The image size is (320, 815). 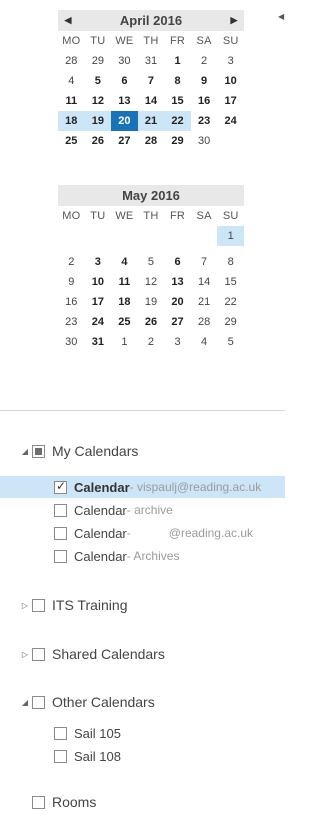 What do you see at coordinates (142, 654) in the screenshot?
I see `group-shared-calendars: ▷ Shared Calendars` at bounding box center [142, 654].